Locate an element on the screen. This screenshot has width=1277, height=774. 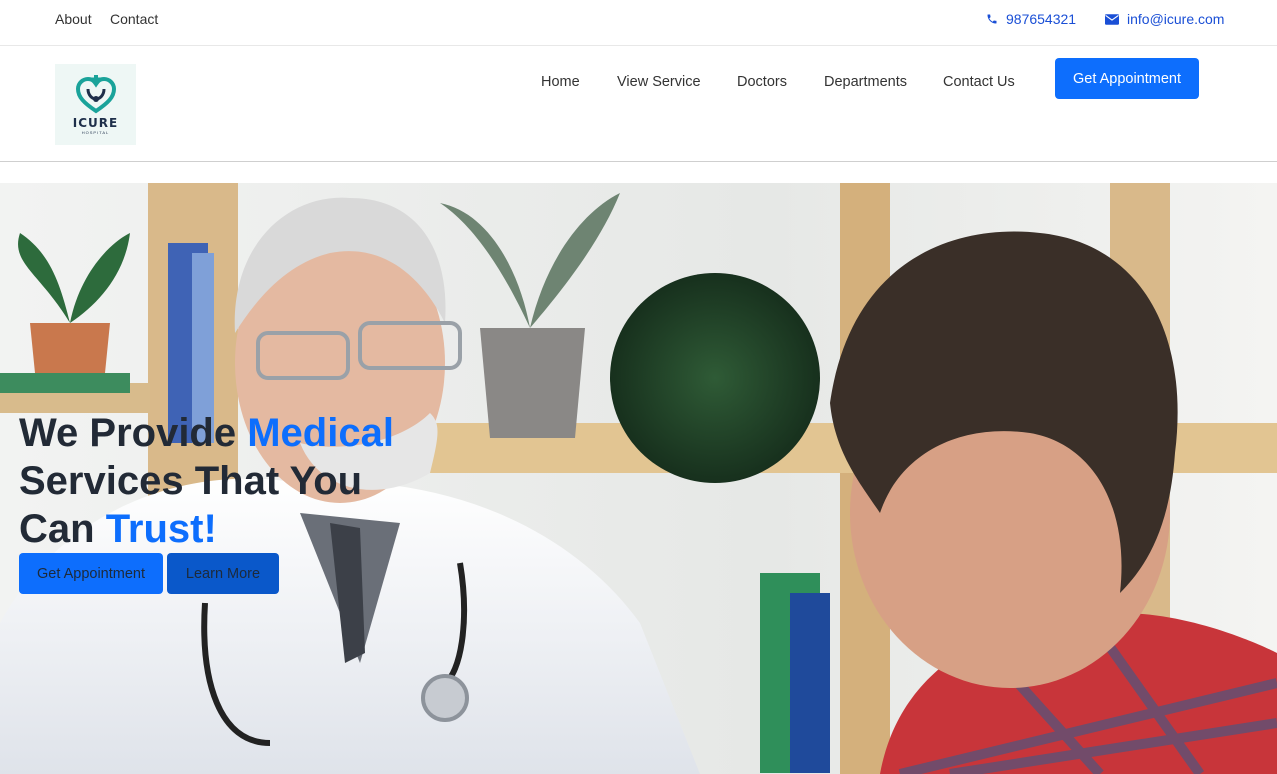
get-appointment-button: Get Appointment is located at coordinates (1127, 78).